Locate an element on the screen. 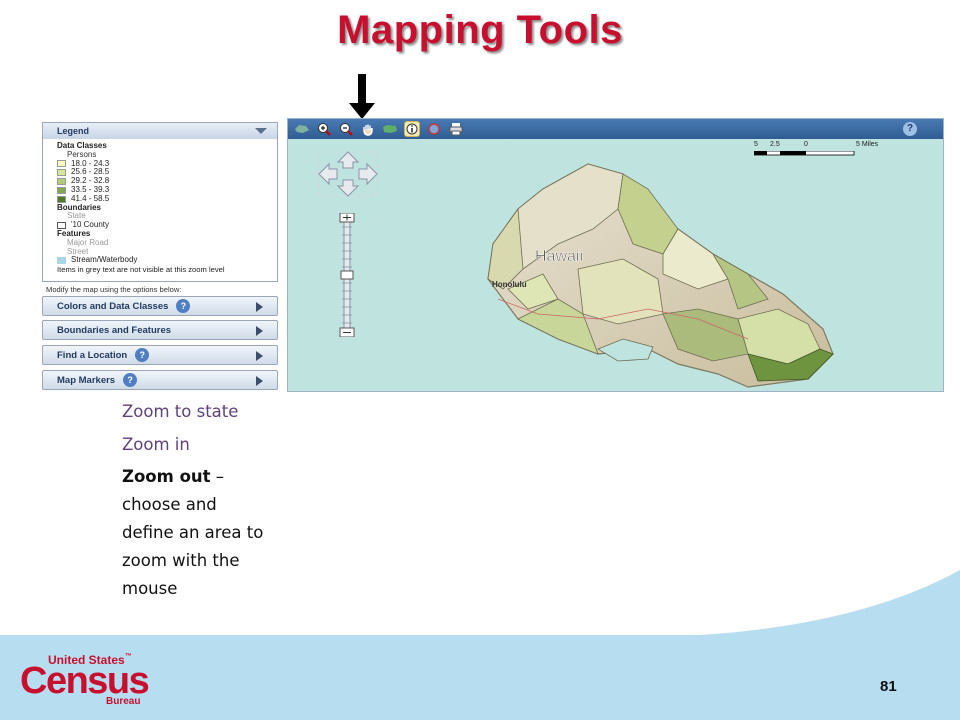  legend-header: Legend is located at coordinates (160, 131).